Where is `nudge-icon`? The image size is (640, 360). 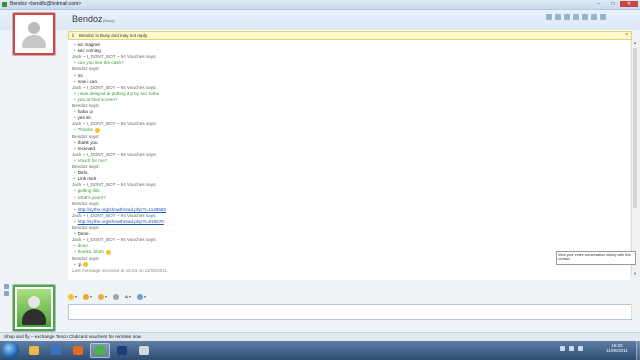 nudge-icon is located at coordinates (101, 296).